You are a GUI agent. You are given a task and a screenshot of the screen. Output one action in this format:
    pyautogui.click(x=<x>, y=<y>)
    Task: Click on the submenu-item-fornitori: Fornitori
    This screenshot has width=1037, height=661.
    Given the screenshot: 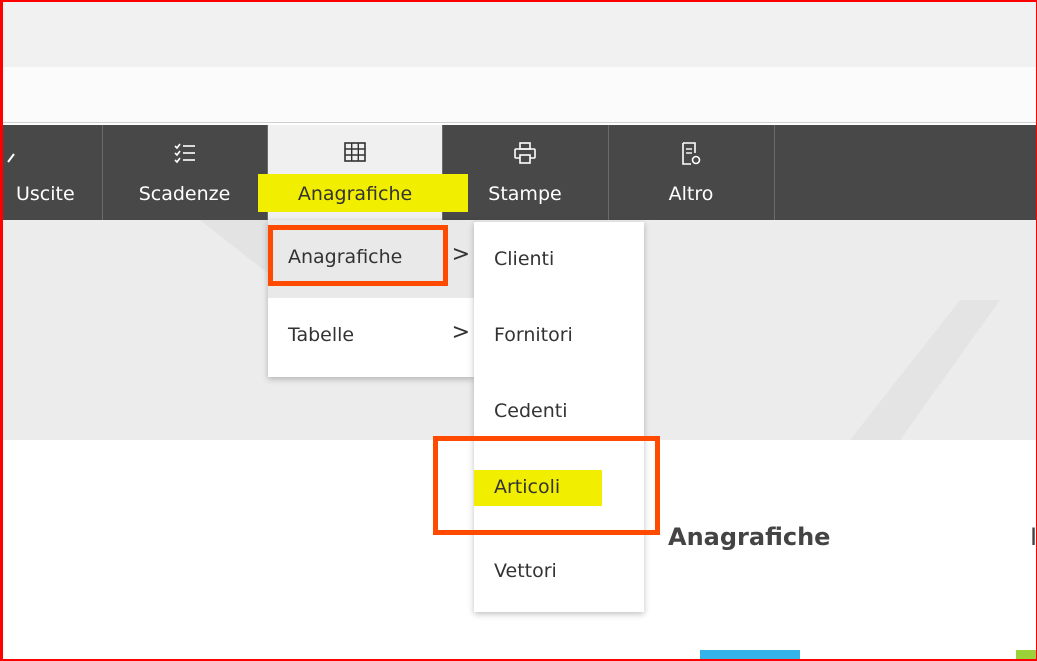 What is the action you would take?
    pyautogui.click(x=559, y=337)
    